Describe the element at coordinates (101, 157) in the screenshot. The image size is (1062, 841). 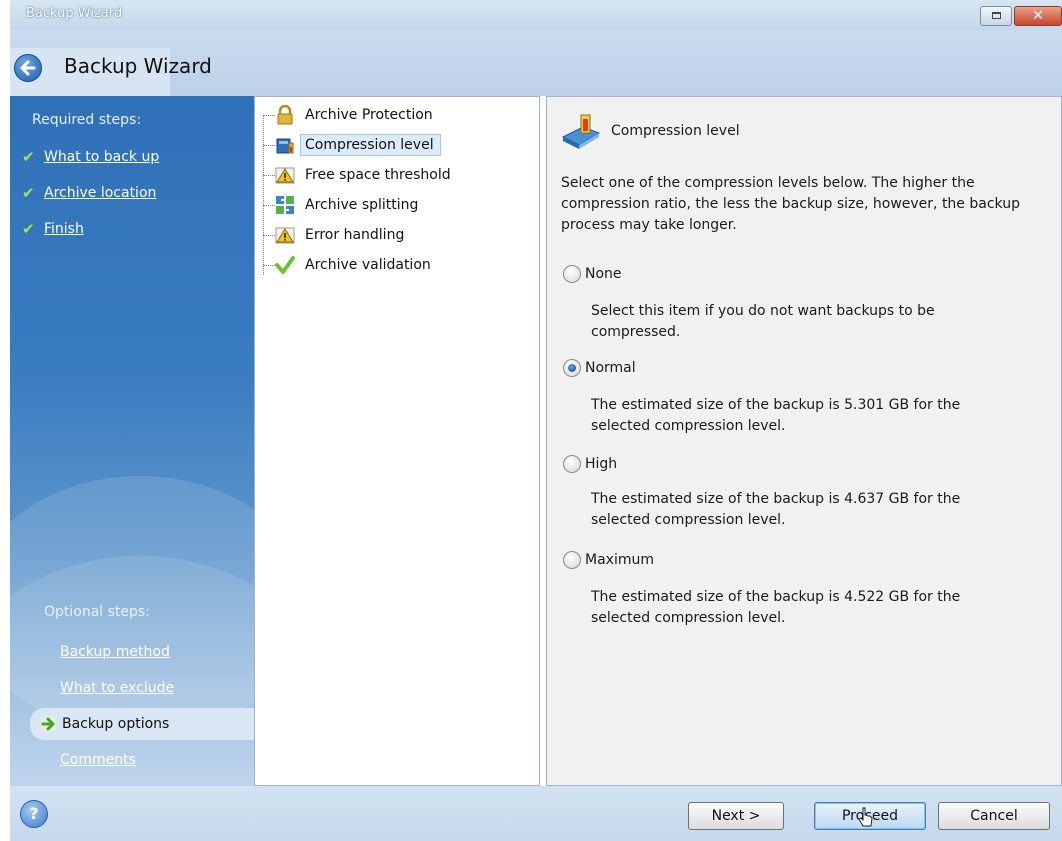
I see `step-link: What to back up` at that location.